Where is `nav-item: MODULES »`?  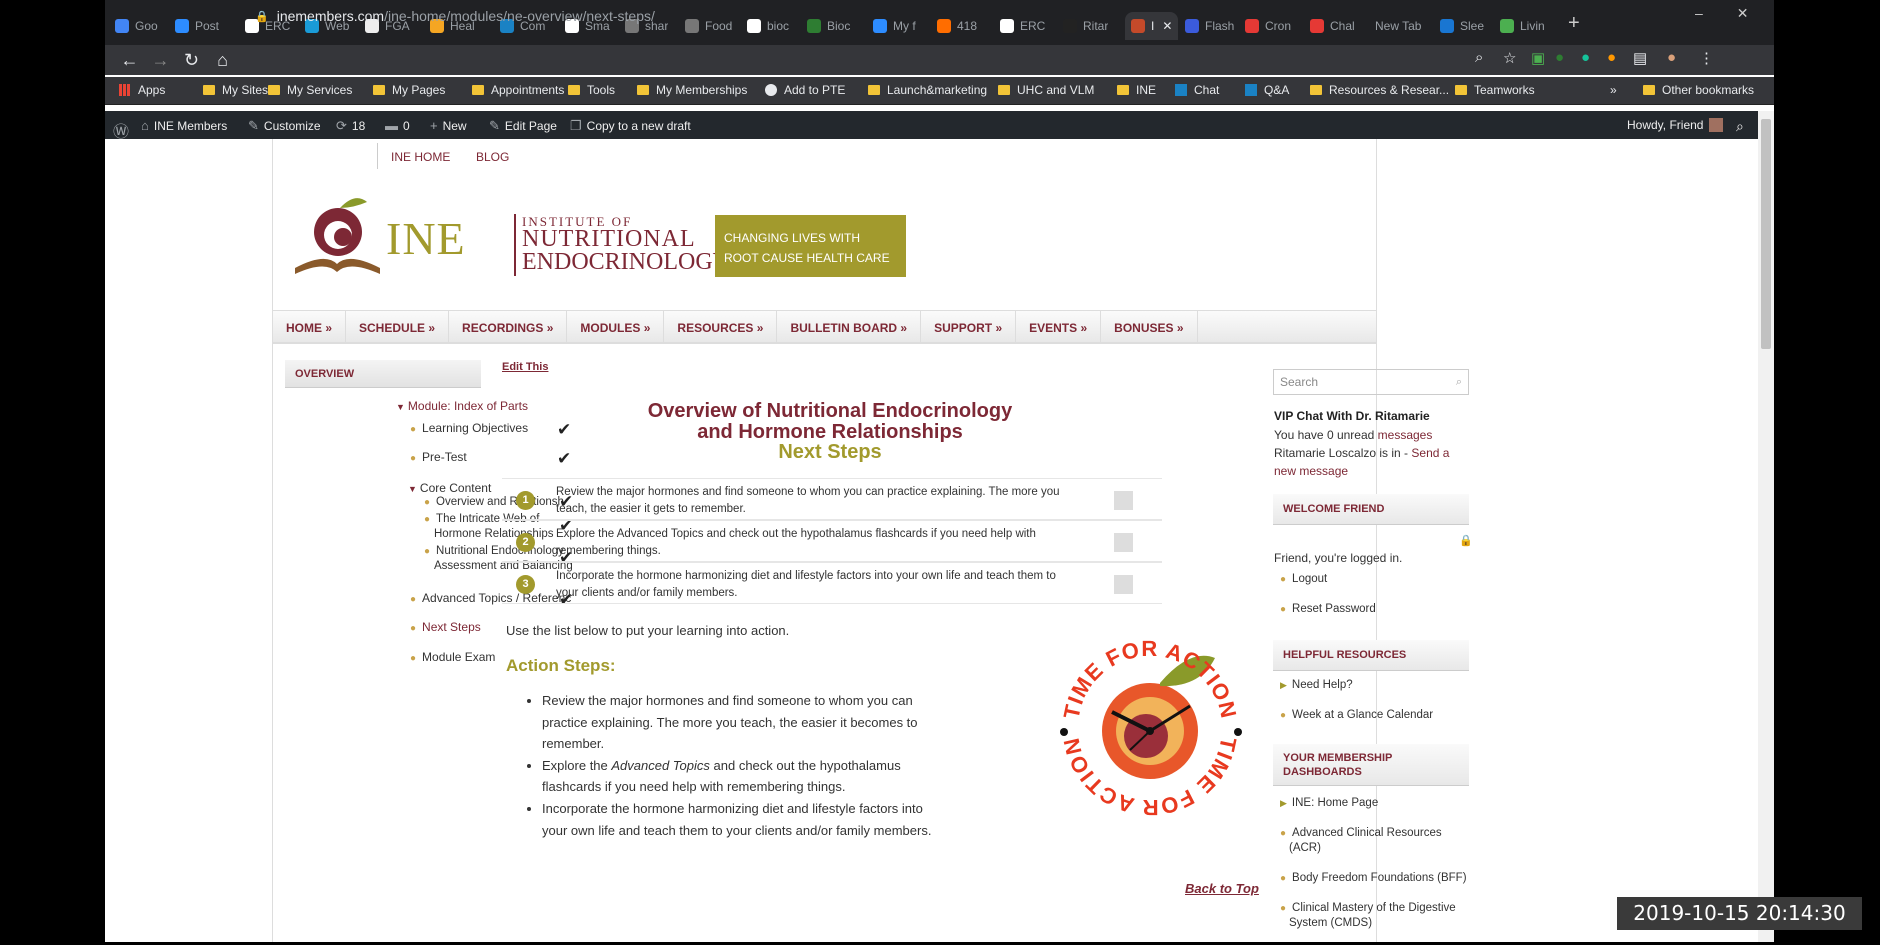 nav-item: MODULES » is located at coordinates (616, 326).